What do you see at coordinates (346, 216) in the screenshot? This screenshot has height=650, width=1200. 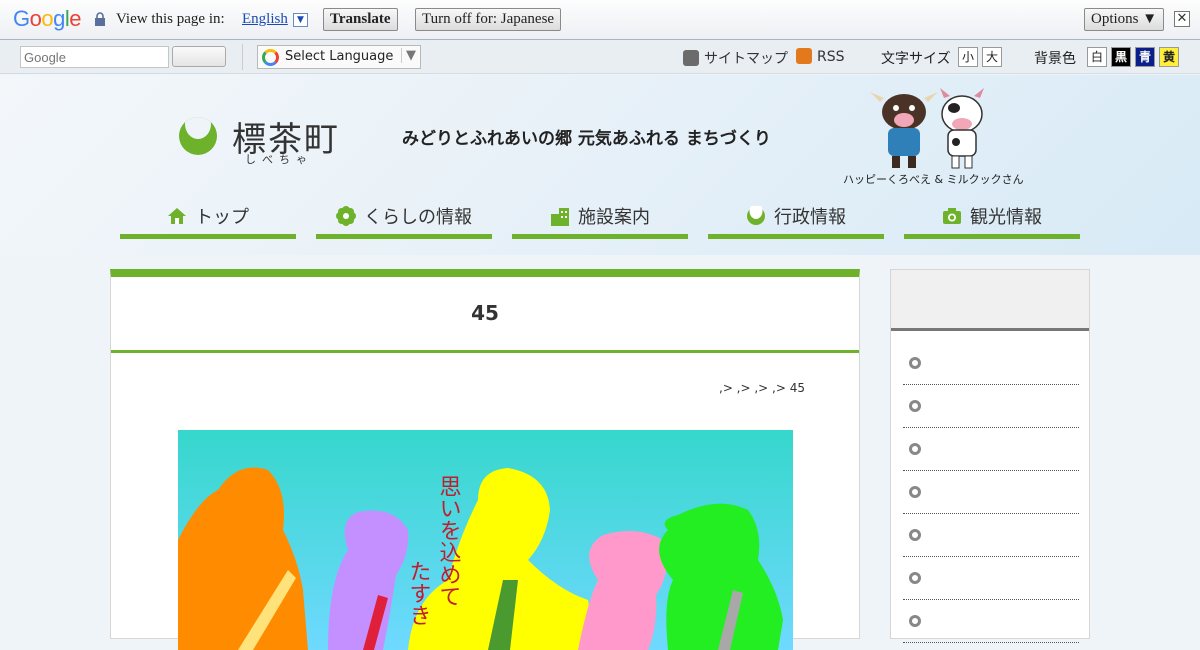 I see `flower-icon` at bounding box center [346, 216].